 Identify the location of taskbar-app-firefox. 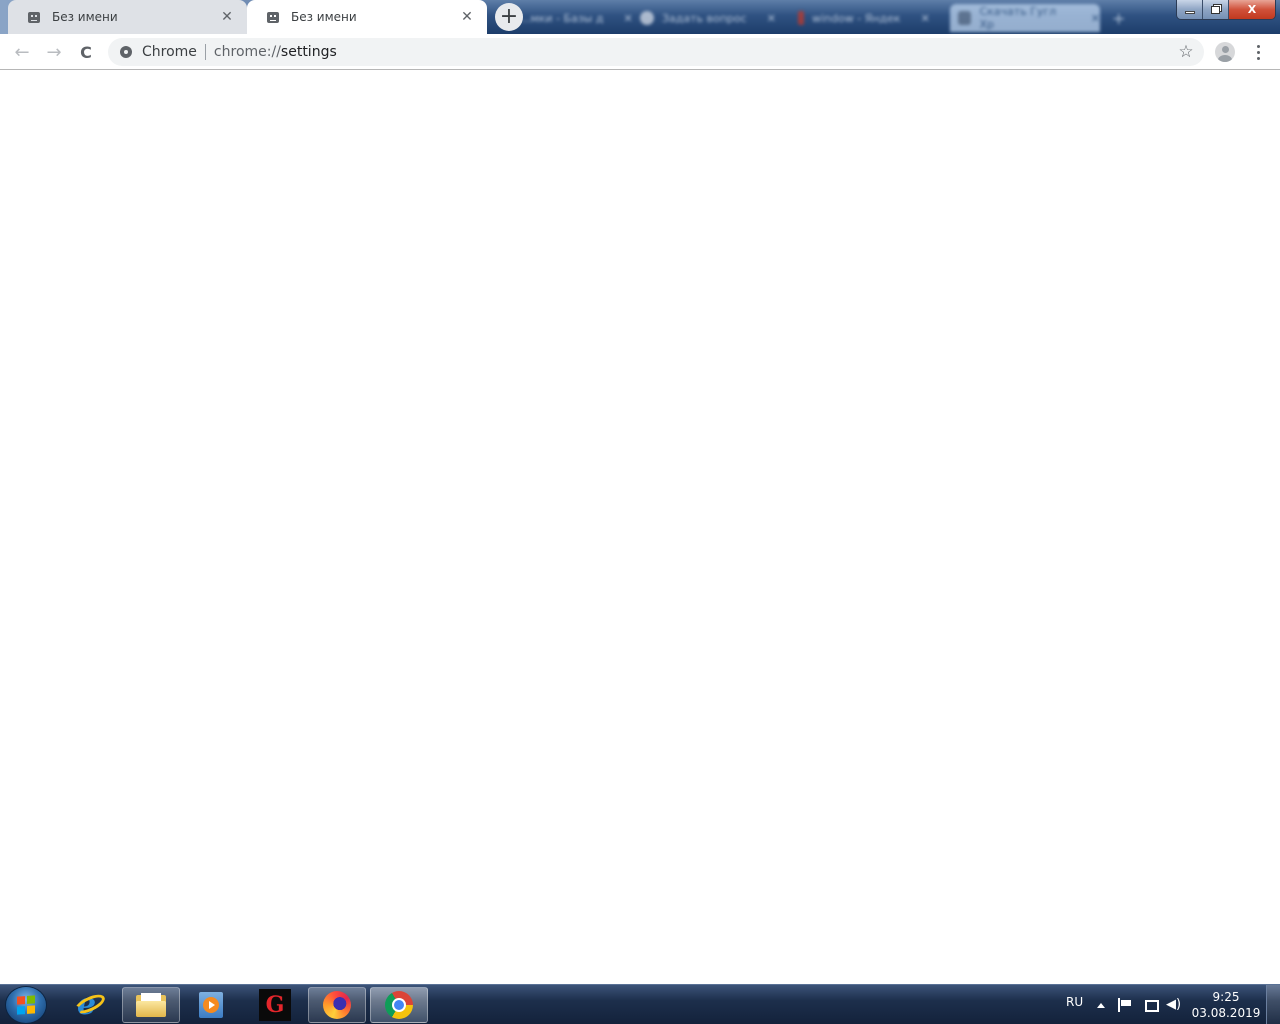
(337, 1005).